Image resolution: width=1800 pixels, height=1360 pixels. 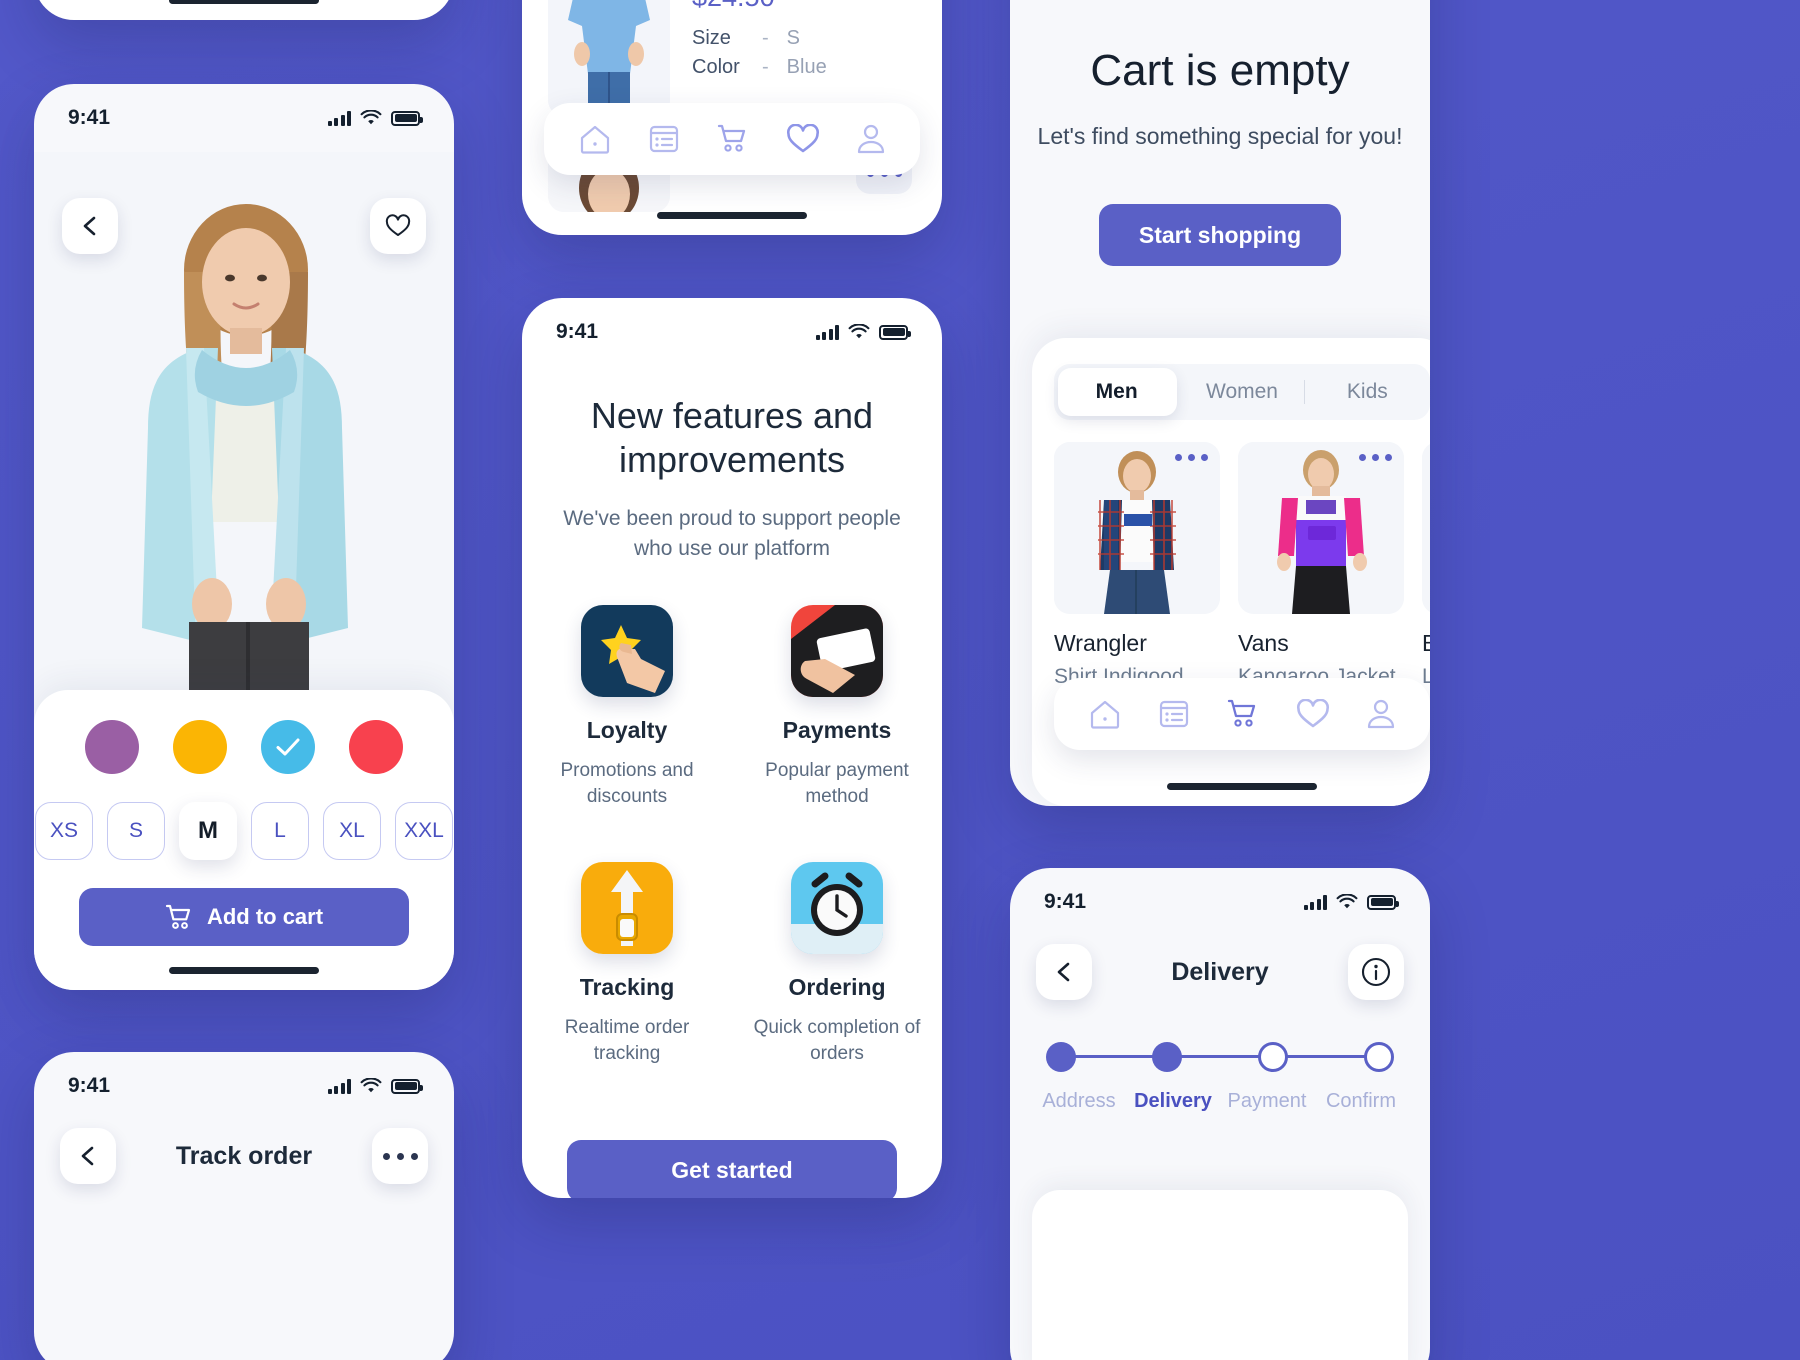 I want to click on tab-women: Women, so click(x=1241, y=392).